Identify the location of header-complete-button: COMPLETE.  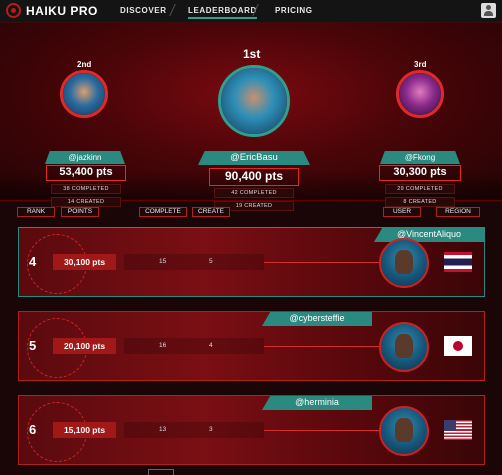
(163, 212).